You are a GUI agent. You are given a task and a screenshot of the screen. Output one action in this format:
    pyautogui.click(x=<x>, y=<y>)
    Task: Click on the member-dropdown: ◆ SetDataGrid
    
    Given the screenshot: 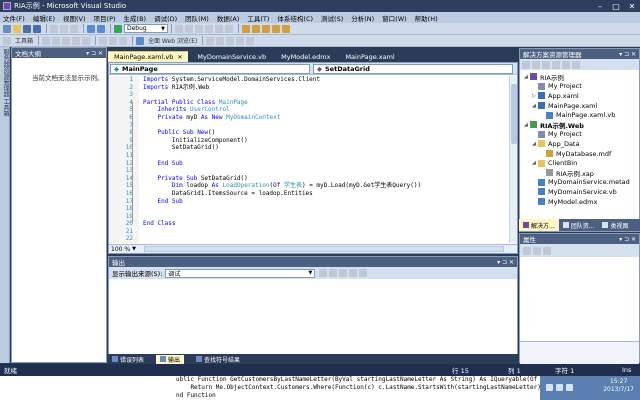 What is the action you would take?
    pyautogui.click(x=413, y=68)
    